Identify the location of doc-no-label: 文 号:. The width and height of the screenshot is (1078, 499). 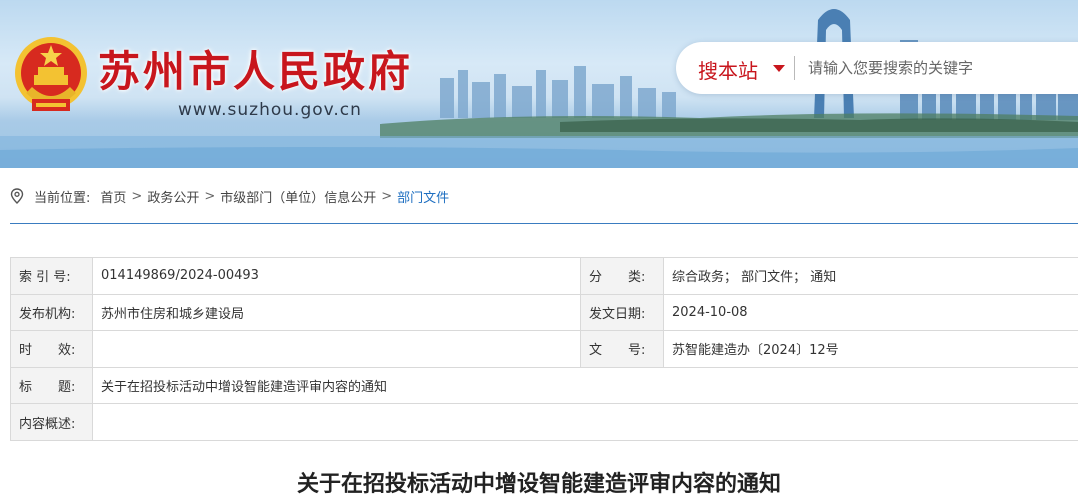
(622, 349).